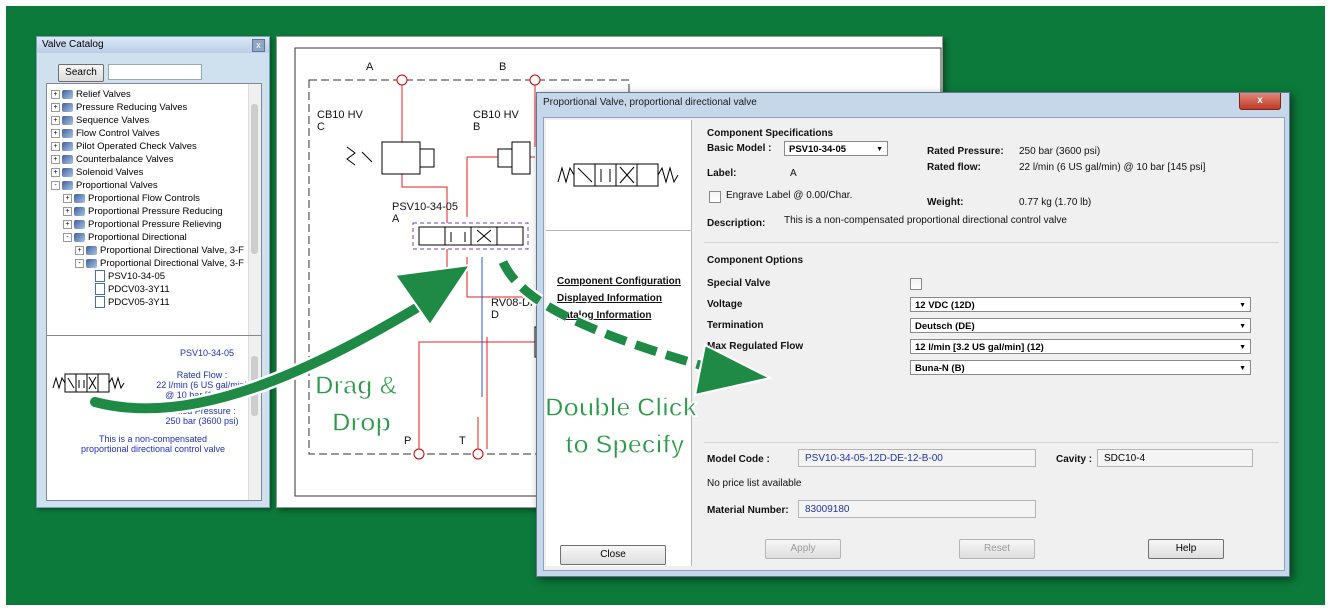 The width and height of the screenshot is (1331, 611). Describe the element at coordinates (430, 337) in the screenshot. I see `annotation-arrows` at that location.